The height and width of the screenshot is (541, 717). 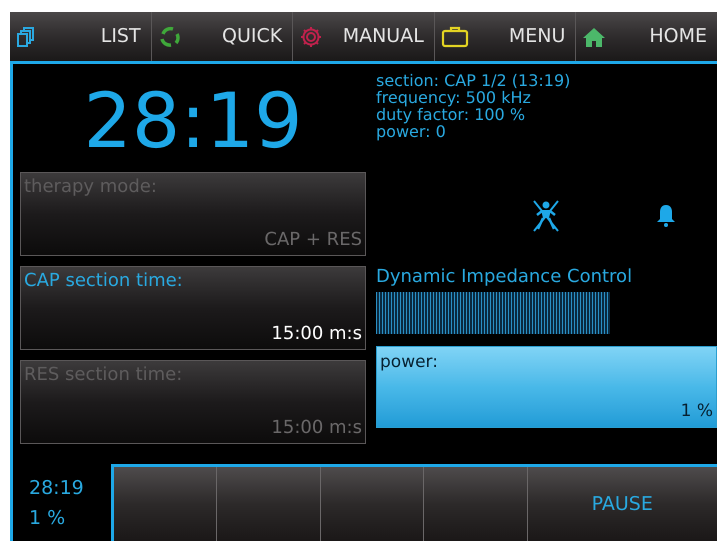 What do you see at coordinates (451, 114) in the screenshot?
I see `status-line: duty factor: 100 %` at bounding box center [451, 114].